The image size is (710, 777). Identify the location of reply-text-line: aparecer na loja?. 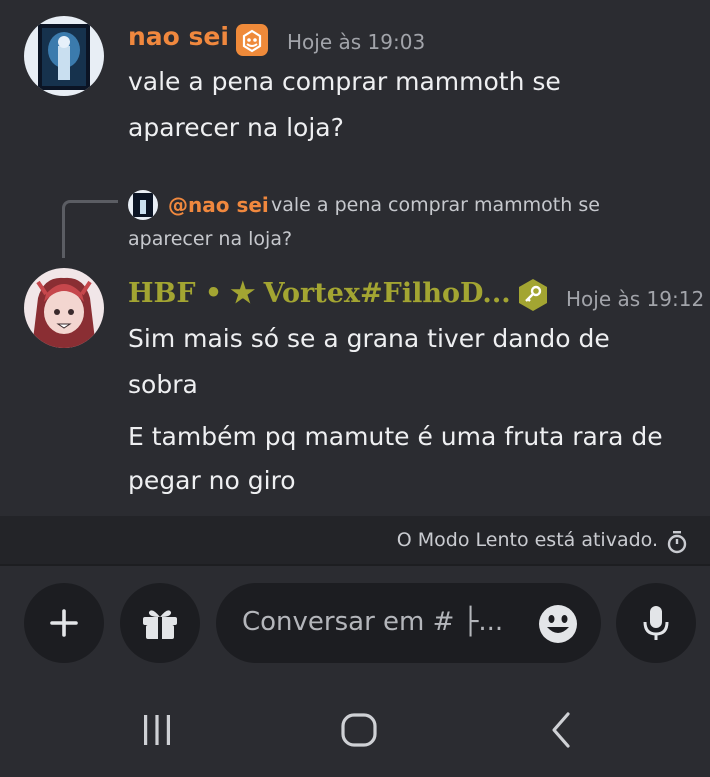
(210, 239).